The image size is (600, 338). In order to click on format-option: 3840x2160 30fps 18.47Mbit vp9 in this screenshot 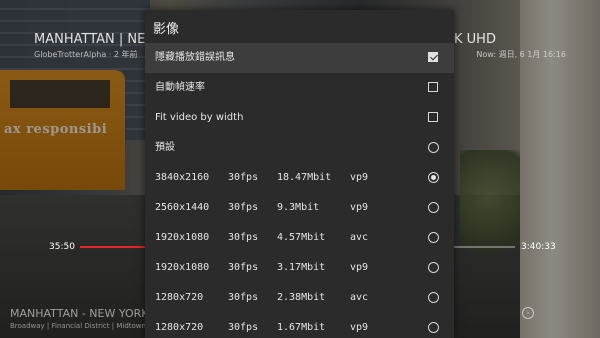, I will do `click(299, 178)`.